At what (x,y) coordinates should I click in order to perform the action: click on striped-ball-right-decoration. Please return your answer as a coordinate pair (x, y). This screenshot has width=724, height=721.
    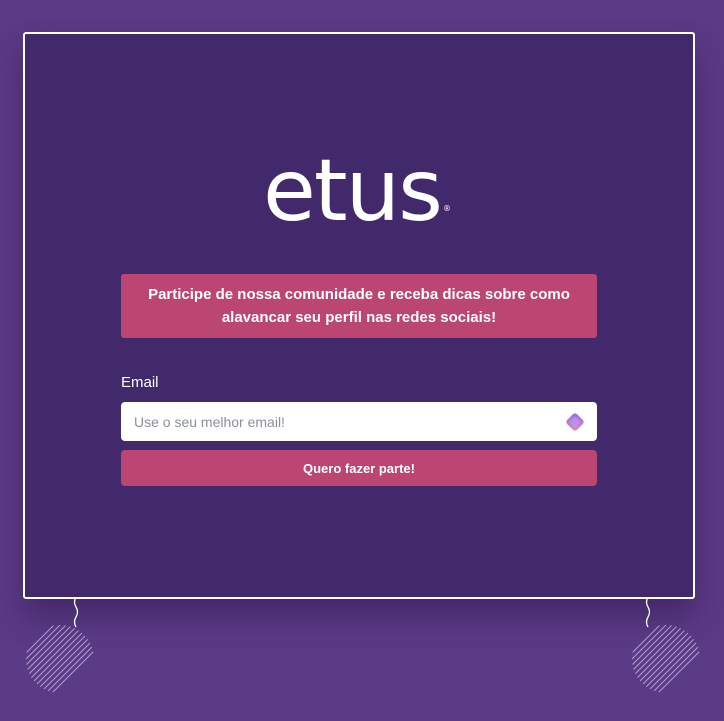
    Looking at the image, I should click on (666, 645).